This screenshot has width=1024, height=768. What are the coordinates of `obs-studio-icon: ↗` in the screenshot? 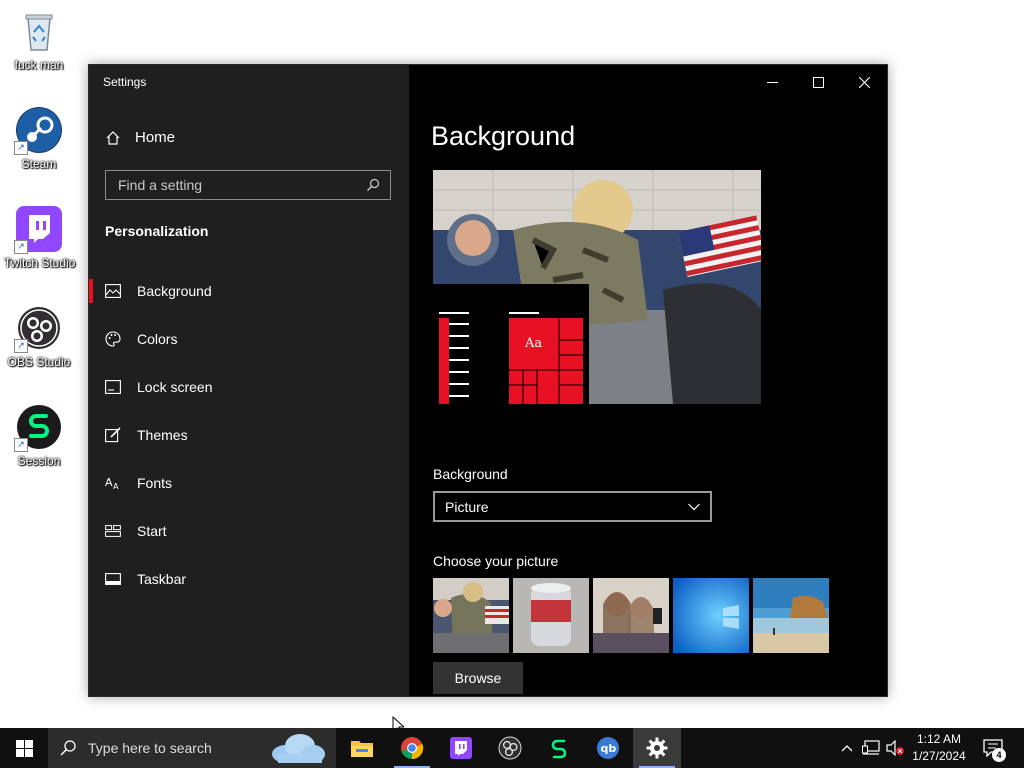 It's located at (38, 329).